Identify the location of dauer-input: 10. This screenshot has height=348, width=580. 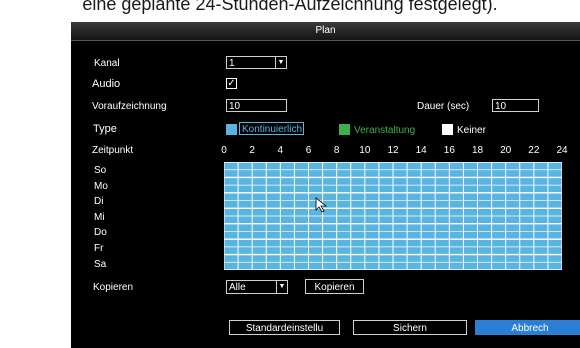
(515, 105).